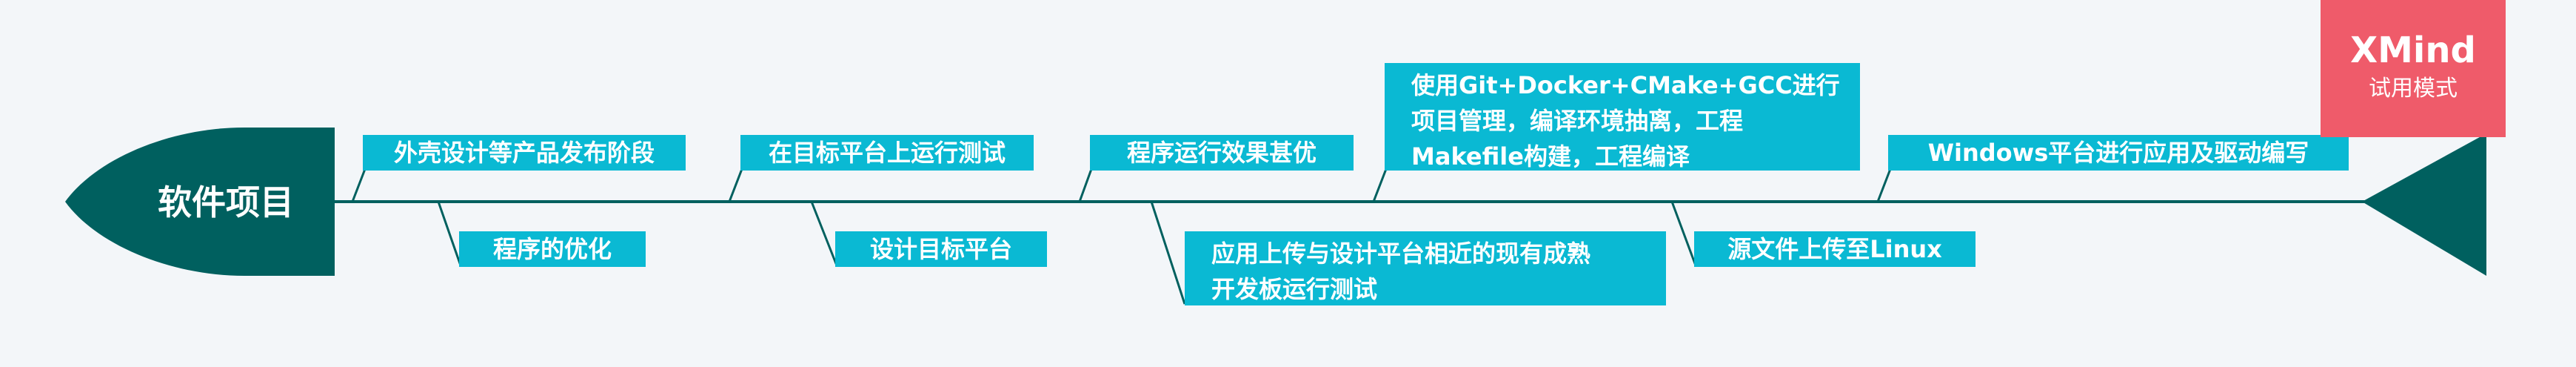  What do you see at coordinates (887, 153) in the screenshot?
I see `topic-run-test-target: 在目标平台上运行测试` at bounding box center [887, 153].